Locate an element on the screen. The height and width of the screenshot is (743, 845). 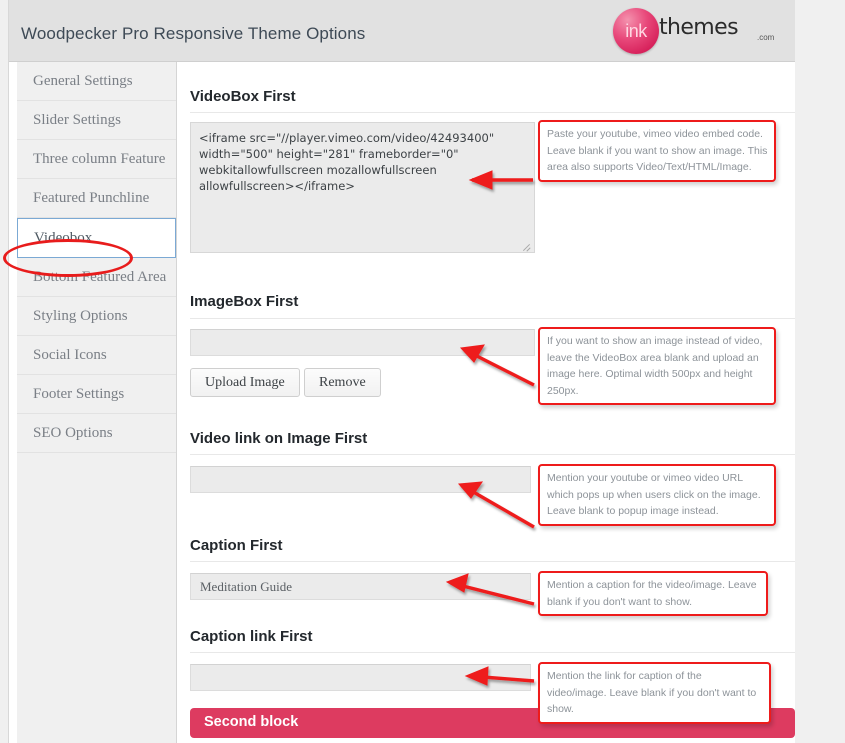
page-title: Woodpecker Pro Responsive Theme Options is located at coordinates (193, 33).